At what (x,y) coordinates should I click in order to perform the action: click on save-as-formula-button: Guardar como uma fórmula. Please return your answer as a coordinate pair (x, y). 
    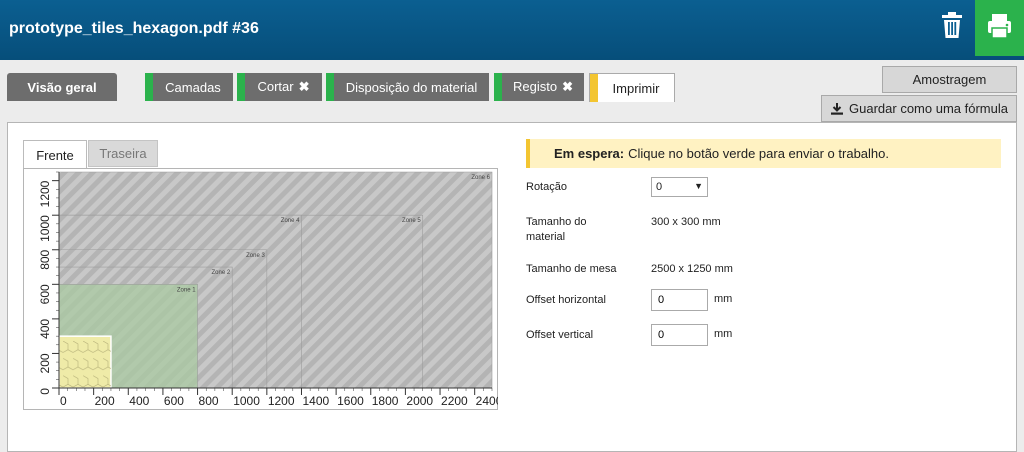
    Looking at the image, I should click on (919, 108).